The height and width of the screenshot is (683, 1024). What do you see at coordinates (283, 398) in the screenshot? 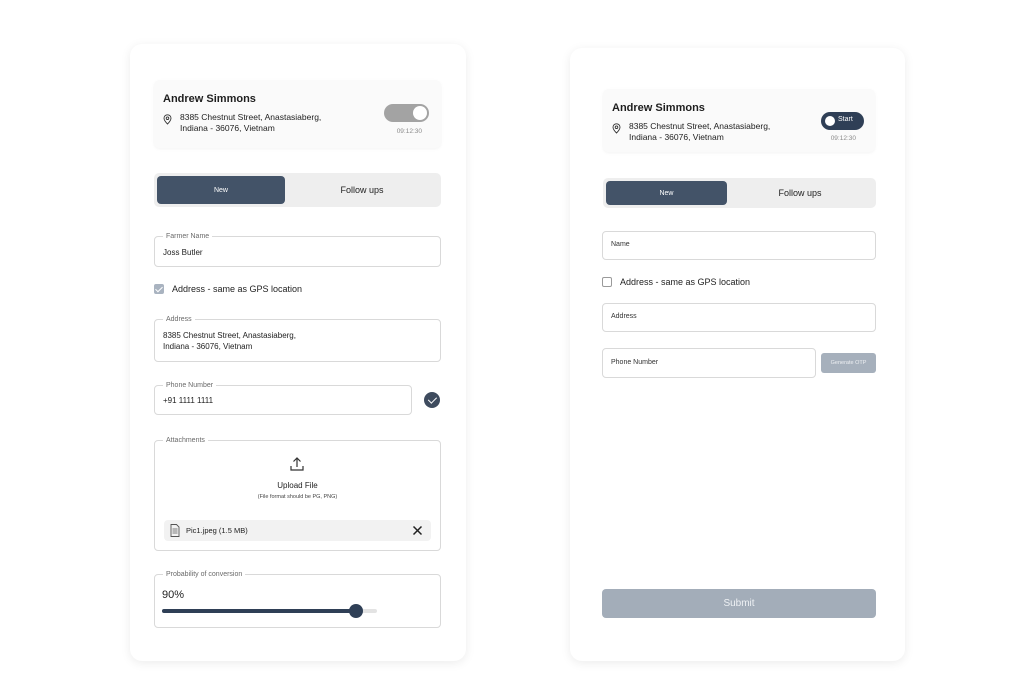
I see `phone-number-field: Phone Number +91 1111 1111` at bounding box center [283, 398].